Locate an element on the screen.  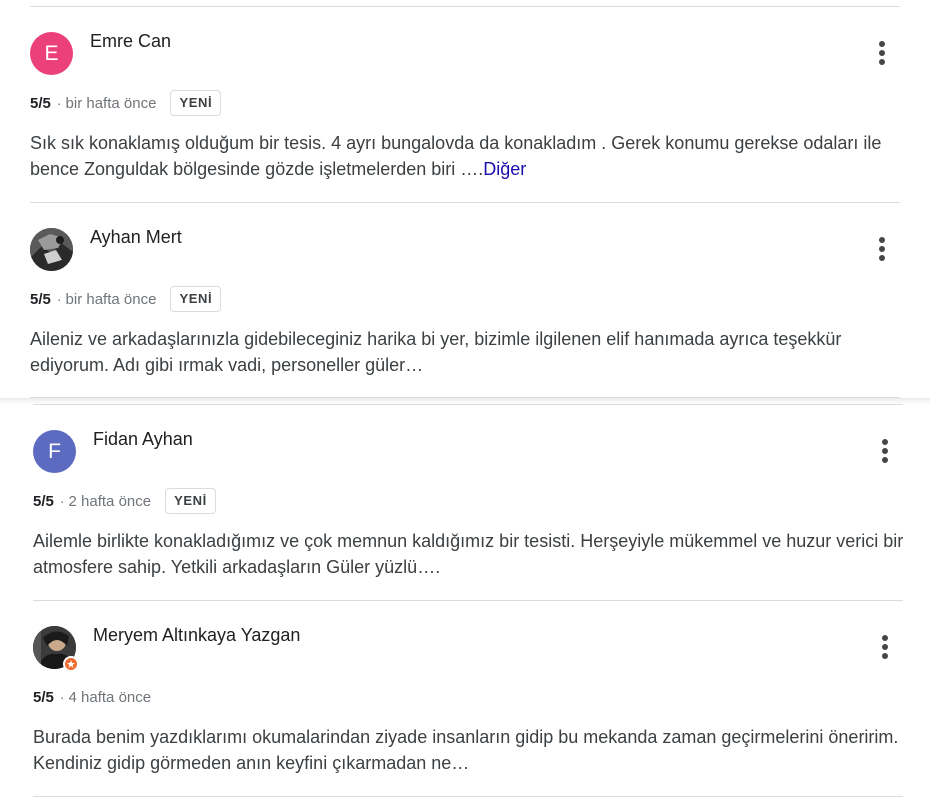
avatar: F is located at coordinates (54, 451).